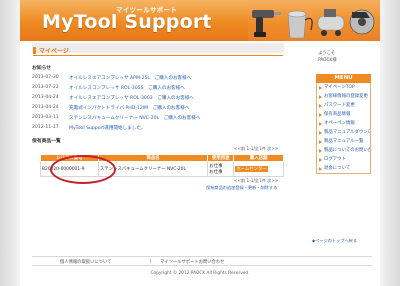 Image resolution: width=400 pixels, height=286 pixels. Describe the element at coordinates (343, 78) in the screenshot. I see `menu-title: MENU` at that location.